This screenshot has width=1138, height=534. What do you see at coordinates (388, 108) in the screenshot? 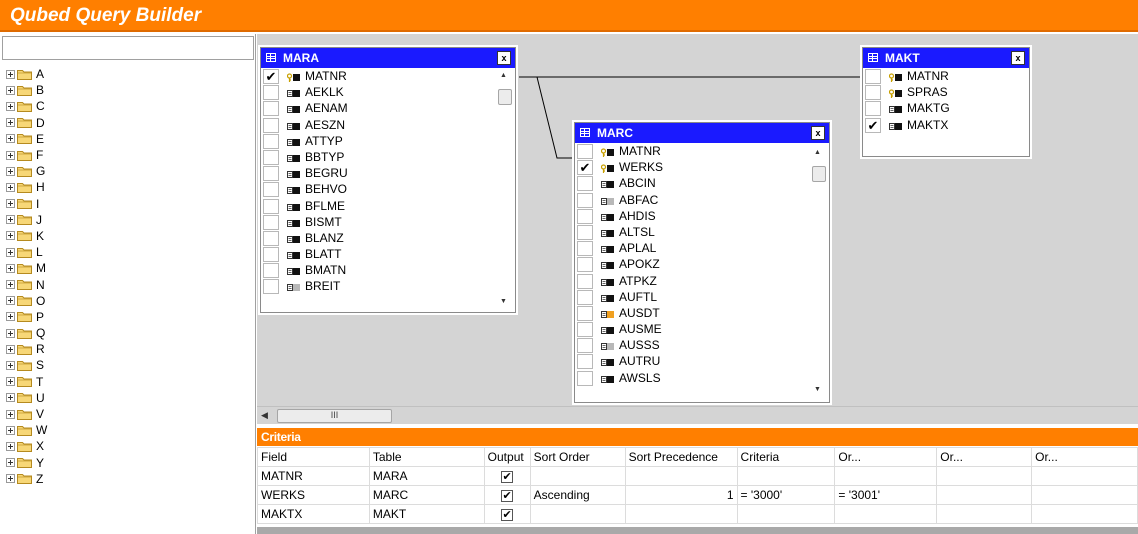
I see `field-row: AENAM` at bounding box center [388, 108].